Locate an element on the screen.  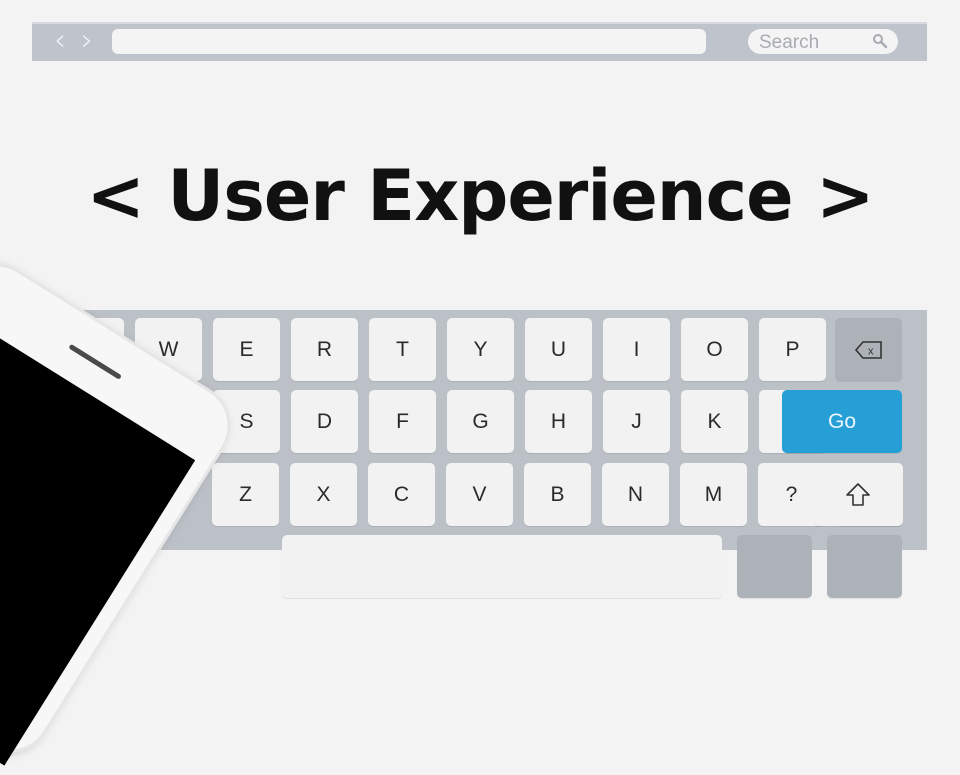
shift-icon is located at coordinates (858, 494).